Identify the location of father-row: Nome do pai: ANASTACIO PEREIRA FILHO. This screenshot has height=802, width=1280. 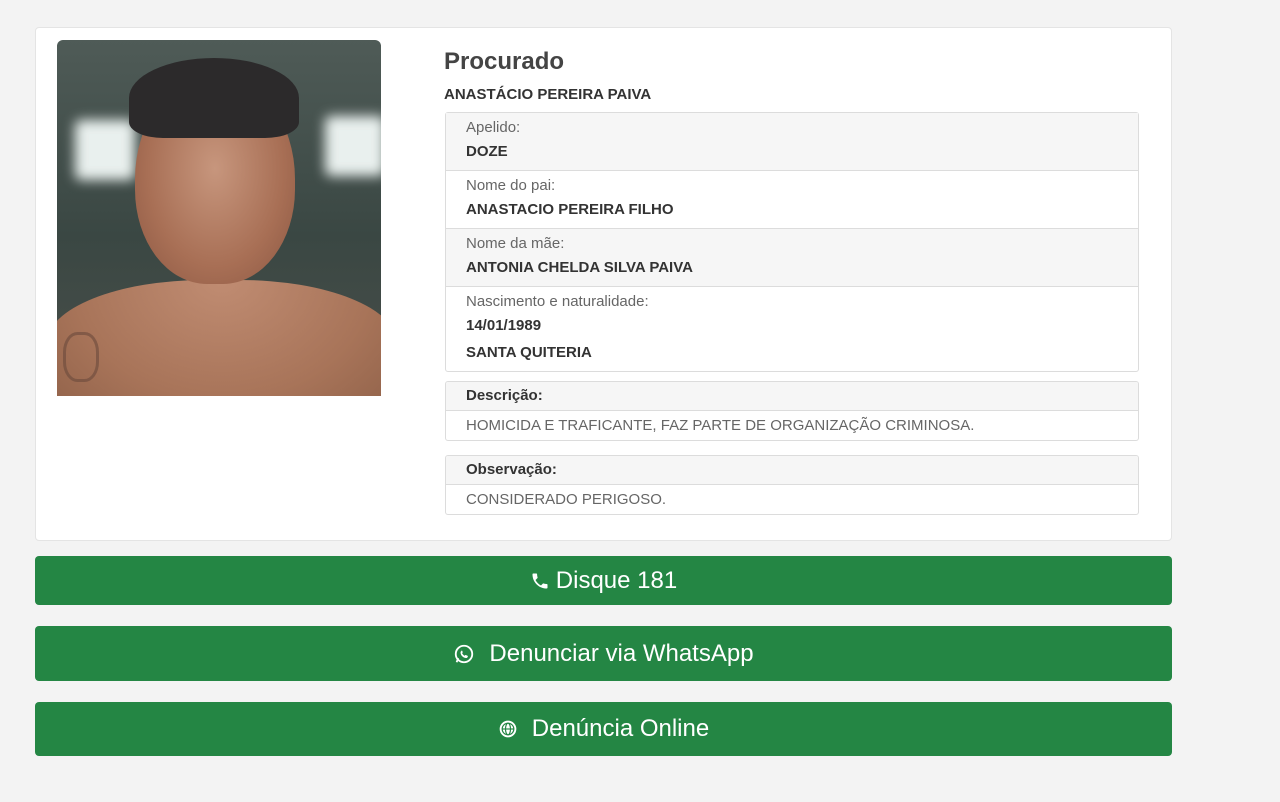
(792, 200).